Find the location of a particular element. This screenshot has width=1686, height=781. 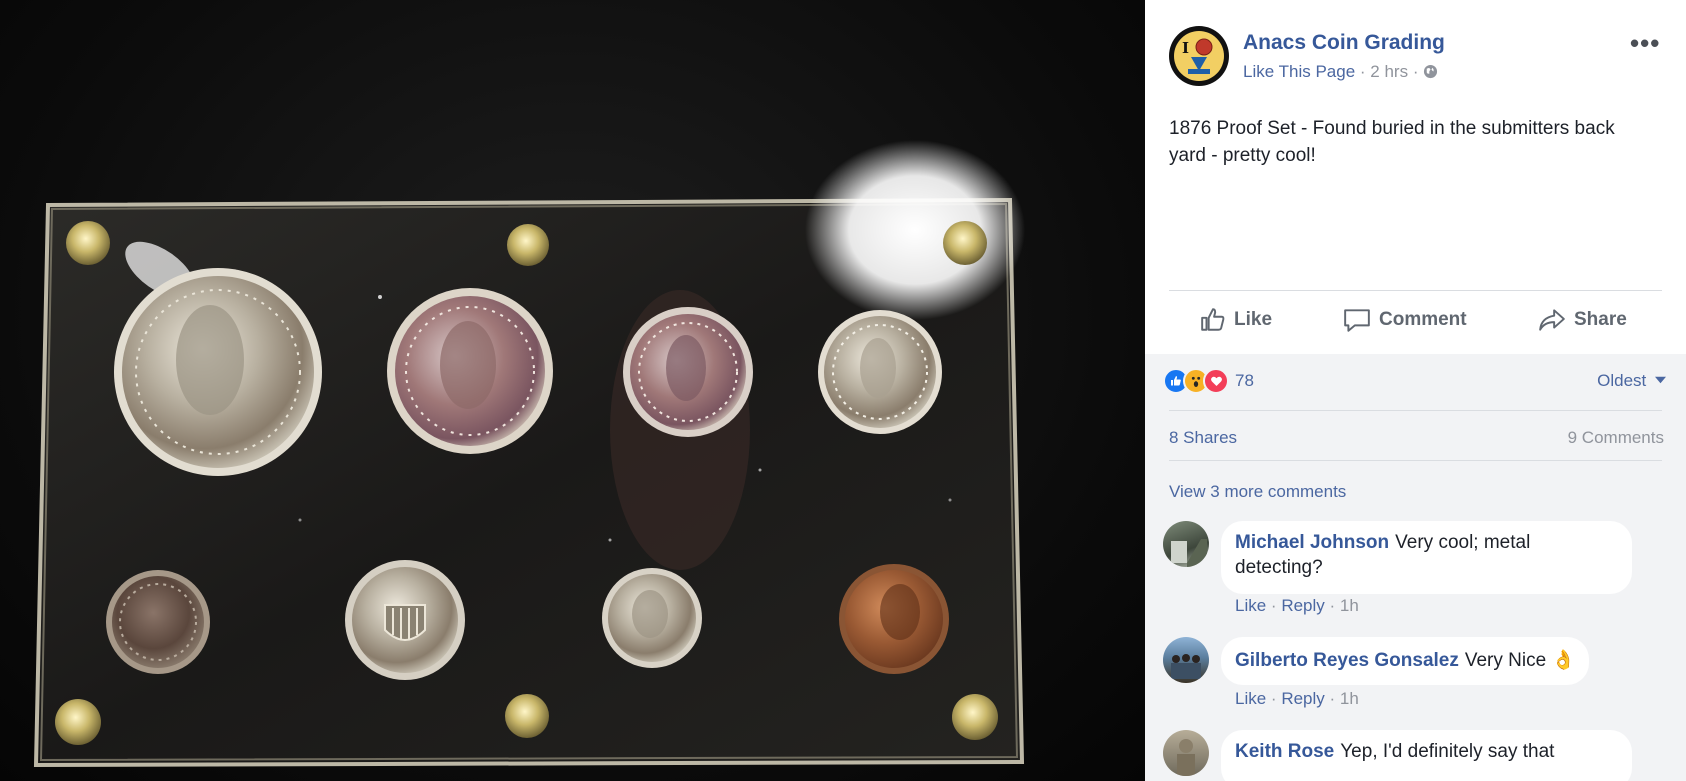

page-name-link: Anacs Coin Grading is located at coordinates (1344, 43).